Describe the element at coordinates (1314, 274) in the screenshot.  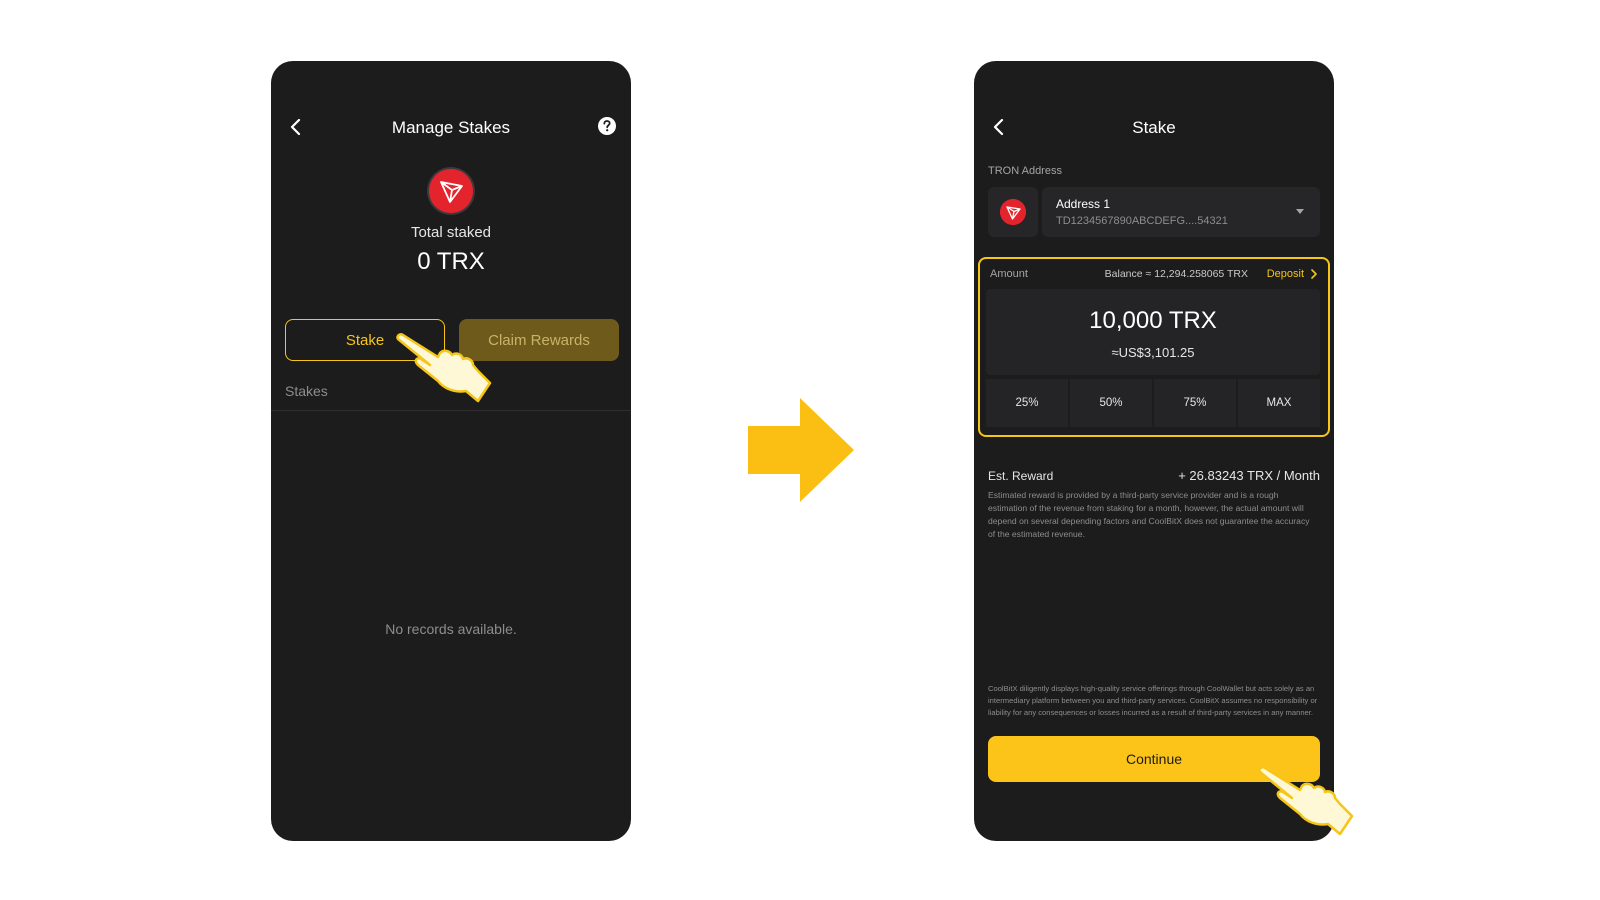
I see `chevron-right-icon` at that location.